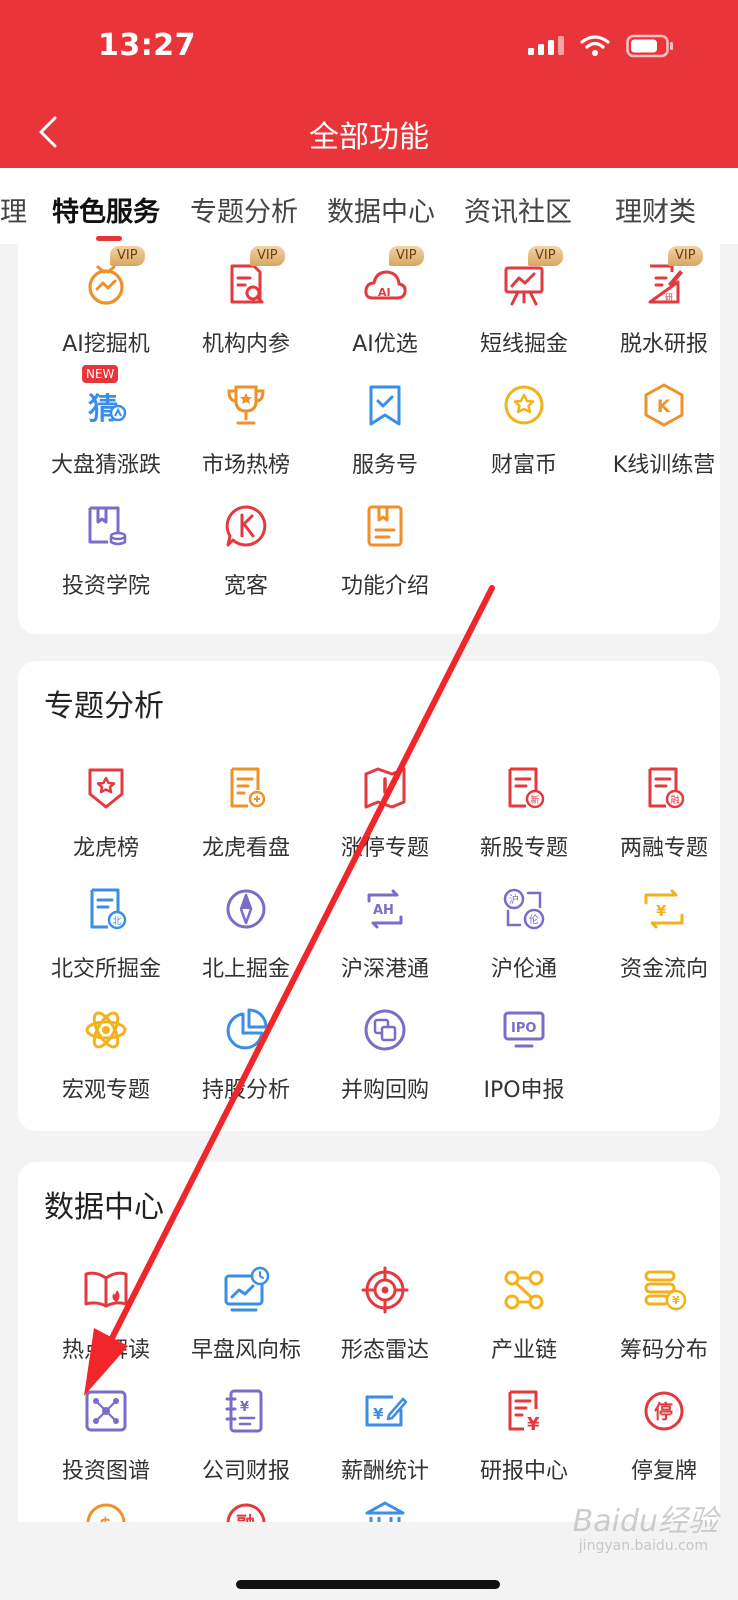 The image size is (738, 1600). What do you see at coordinates (106, 1435) in the screenshot?
I see `grid-item-investment-graph: 投资图谱` at bounding box center [106, 1435].